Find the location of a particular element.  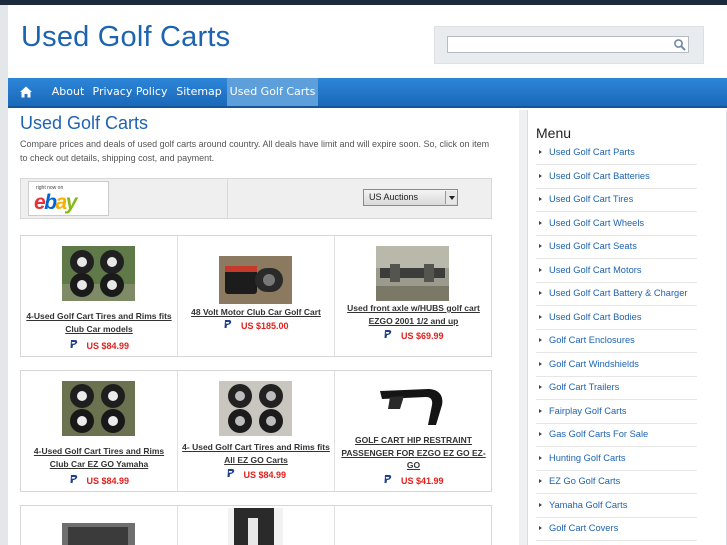

nav-privacy-policy: Privacy Policy is located at coordinates (130, 92).